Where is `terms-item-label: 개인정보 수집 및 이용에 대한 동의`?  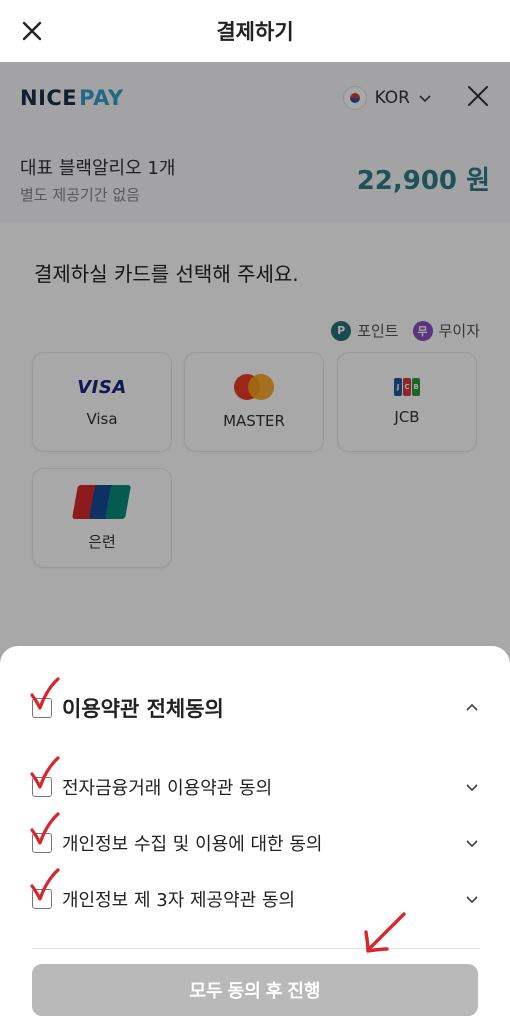
terms-item-label: 개인정보 수집 및 이용에 대한 동의 is located at coordinates (192, 844).